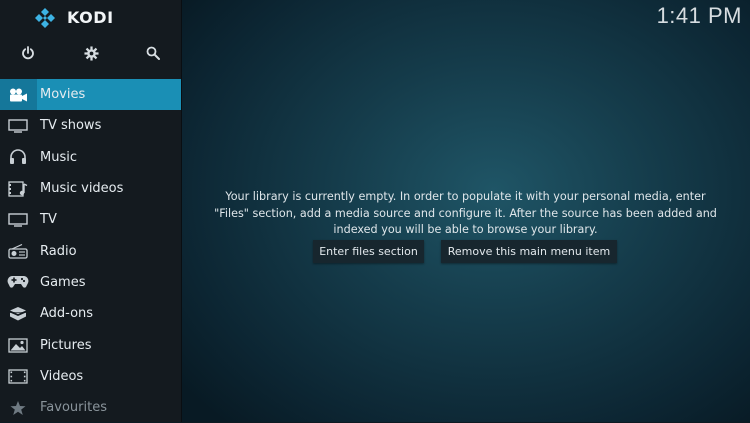  Describe the element at coordinates (62, 376) in the screenshot. I see `menu-label-videos: Videos` at that location.